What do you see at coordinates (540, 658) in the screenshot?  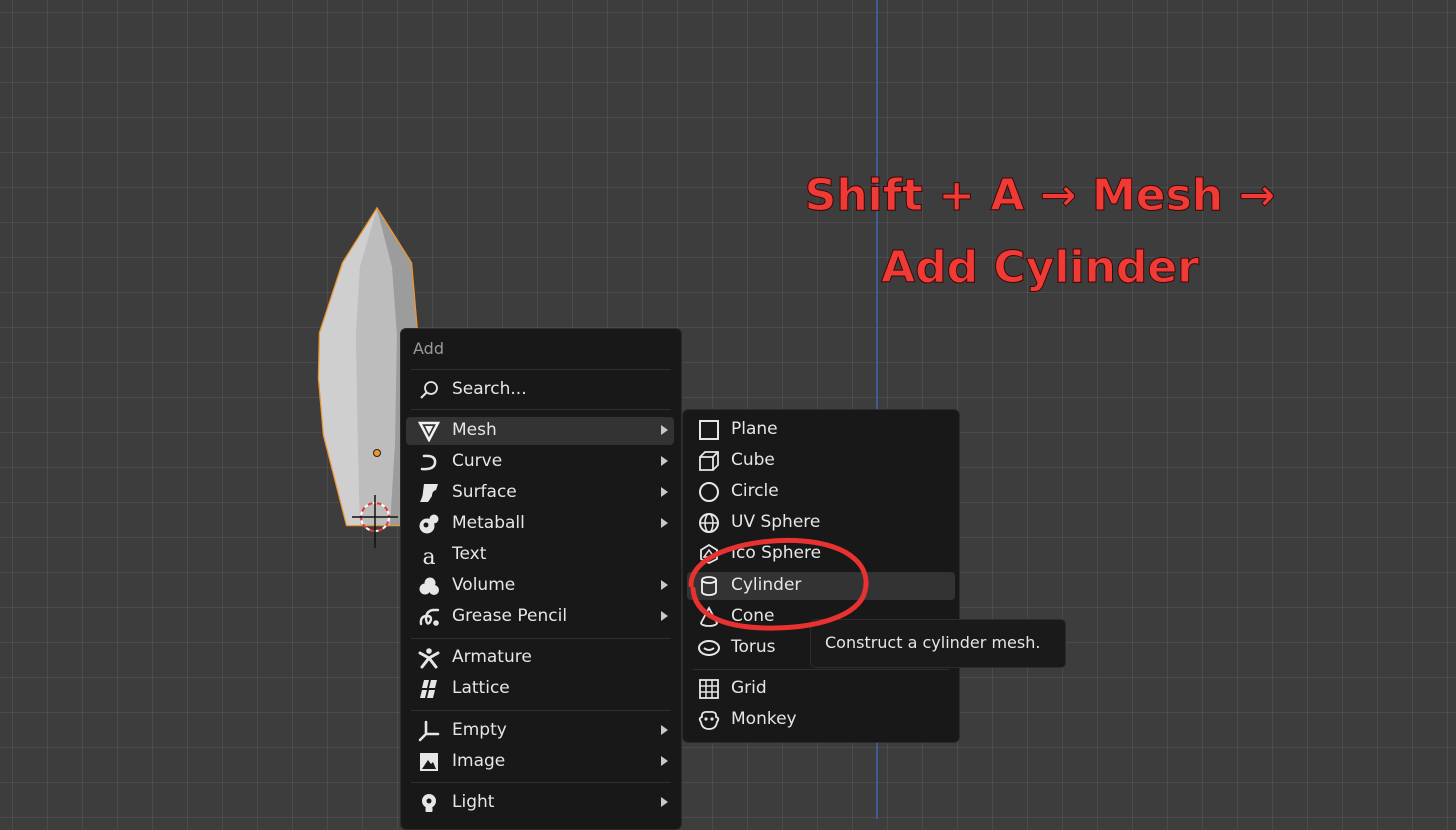 I see `menu-item-armature: Armature` at bounding box center [540, 658].